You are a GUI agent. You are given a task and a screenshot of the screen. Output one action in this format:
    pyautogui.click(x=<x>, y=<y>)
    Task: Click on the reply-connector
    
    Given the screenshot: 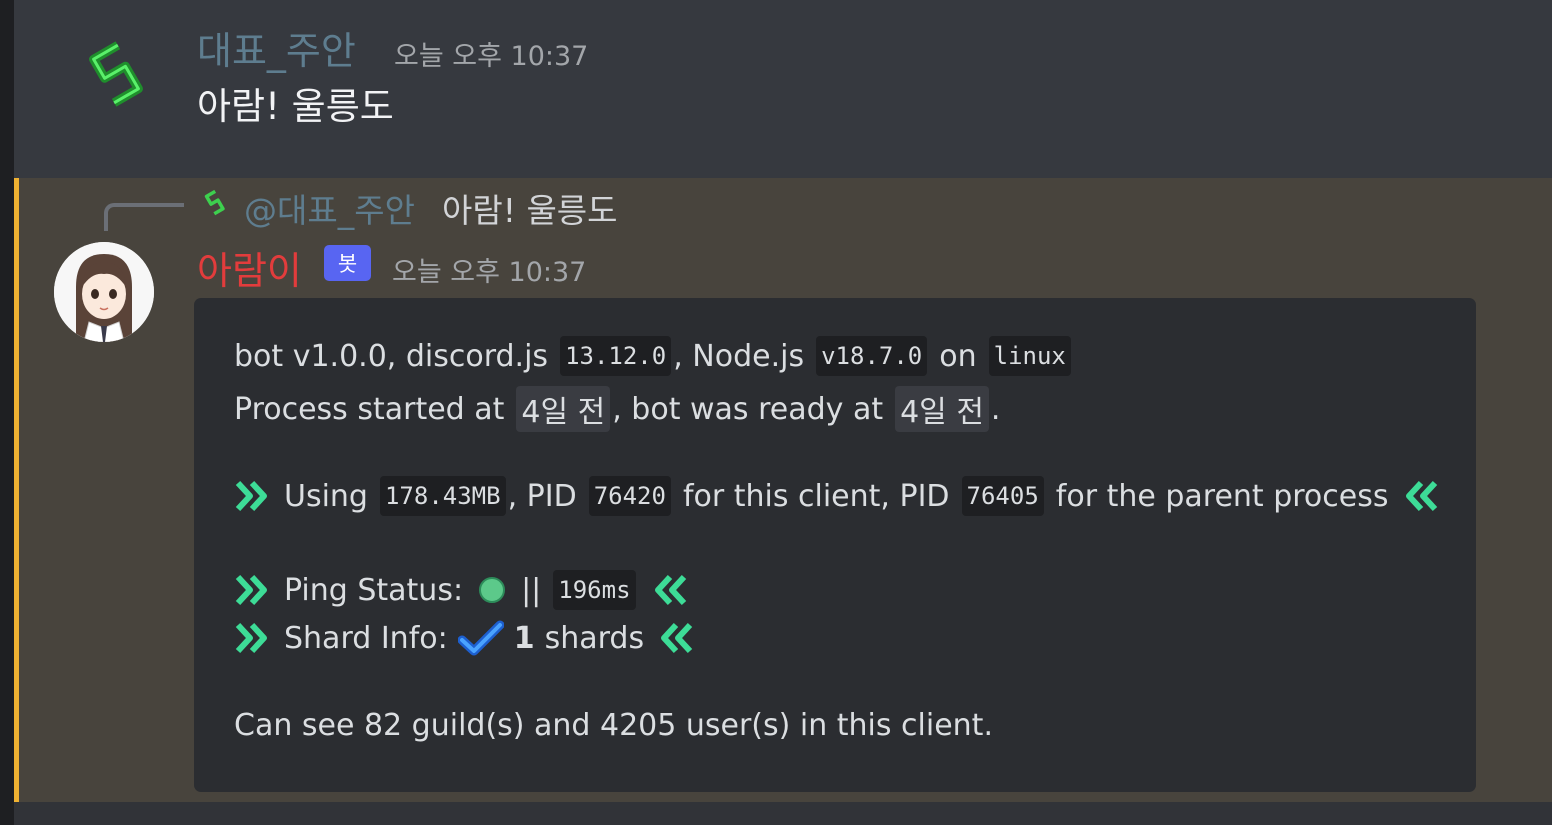 What is the action you would take?
    pyautogui.click(x=144, y=217)
    